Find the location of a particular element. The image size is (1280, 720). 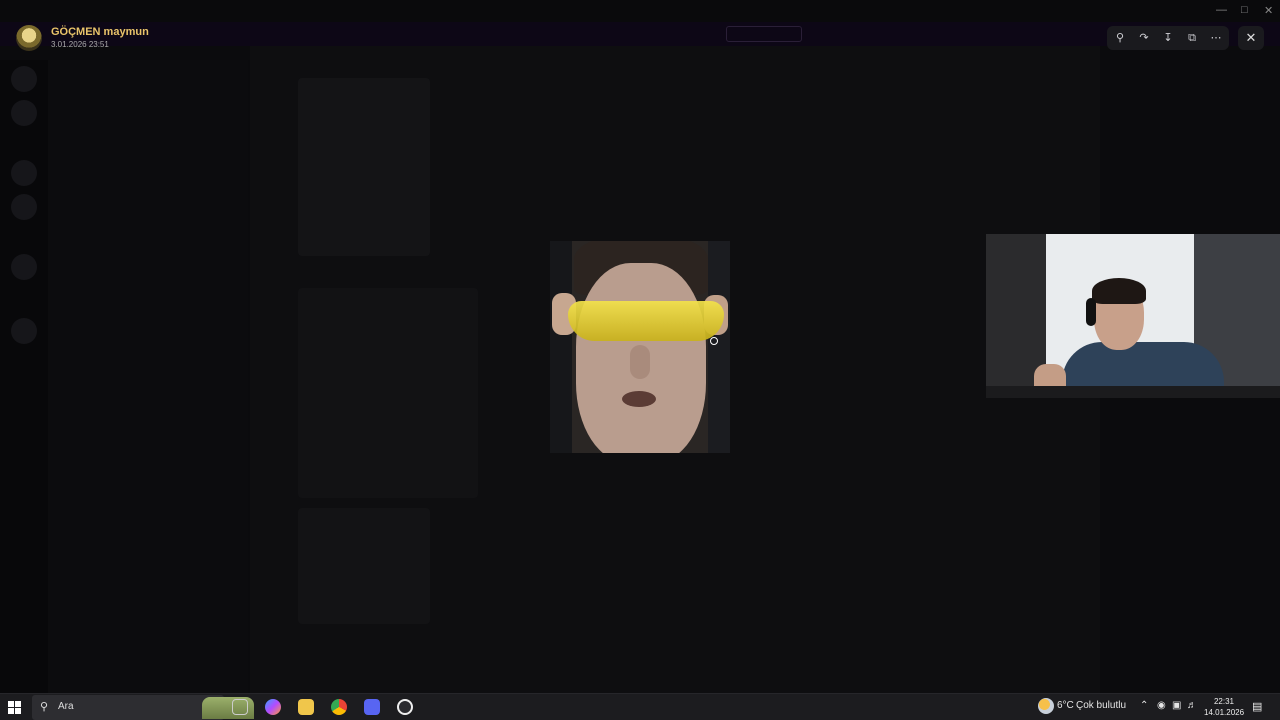

viewed-image is located at coordinates (640, 347).